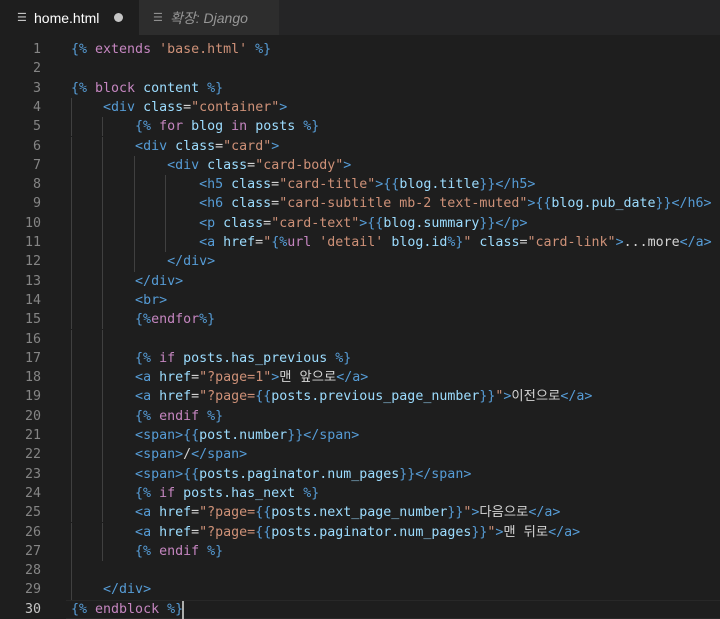 The image size is (720, 619). I want to click on code-text: <div class="container">, so click(195, 107).